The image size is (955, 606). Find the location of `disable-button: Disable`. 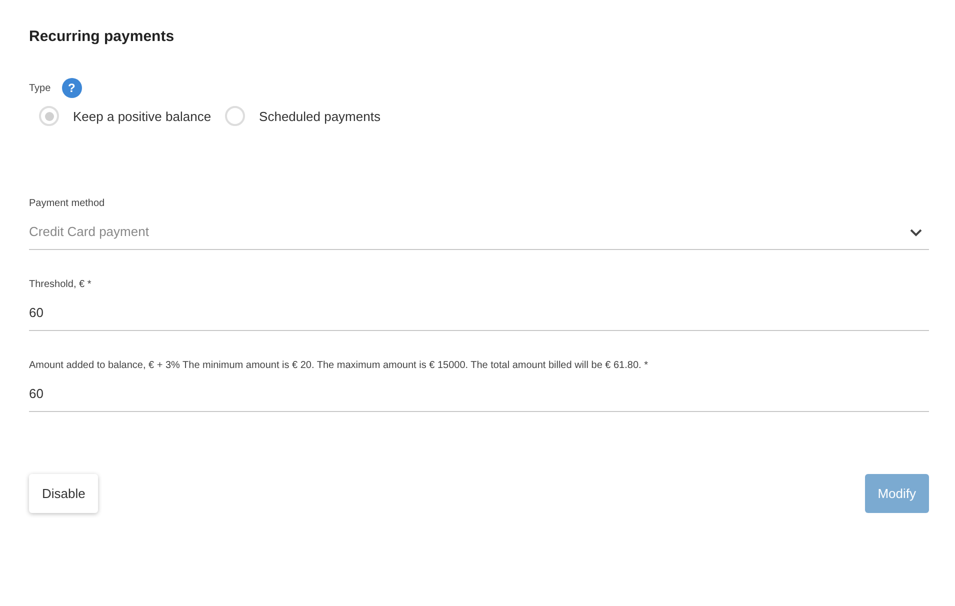

disable-button: Disable is located at coordinates (63, 493).